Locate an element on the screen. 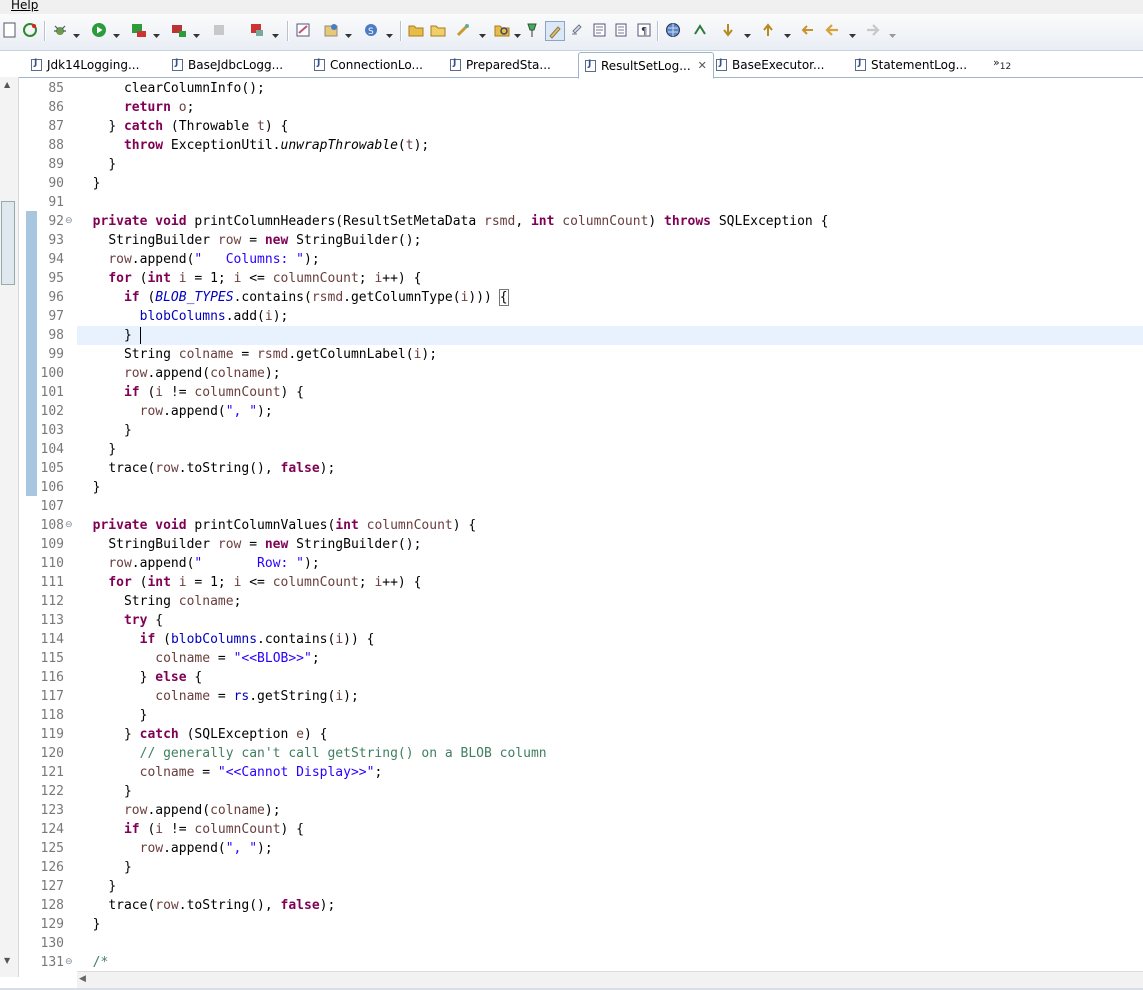 The height and width of the screenshot is (990, 1143). debug-icon is located at coordinates (60, 30).